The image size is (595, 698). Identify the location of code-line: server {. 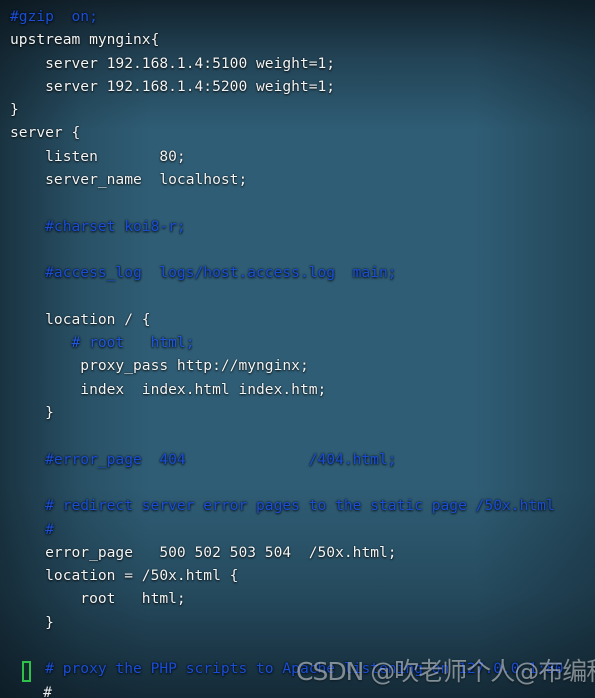
(297, 132).